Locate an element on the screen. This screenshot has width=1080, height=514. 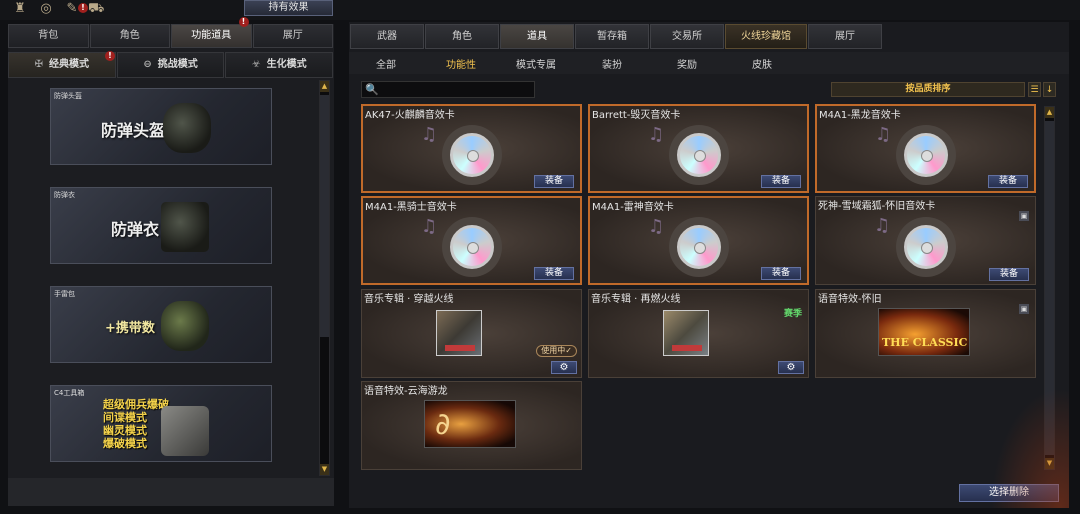
left-scrollbar: ▲ ▼ is located at coordinates (324, 278).